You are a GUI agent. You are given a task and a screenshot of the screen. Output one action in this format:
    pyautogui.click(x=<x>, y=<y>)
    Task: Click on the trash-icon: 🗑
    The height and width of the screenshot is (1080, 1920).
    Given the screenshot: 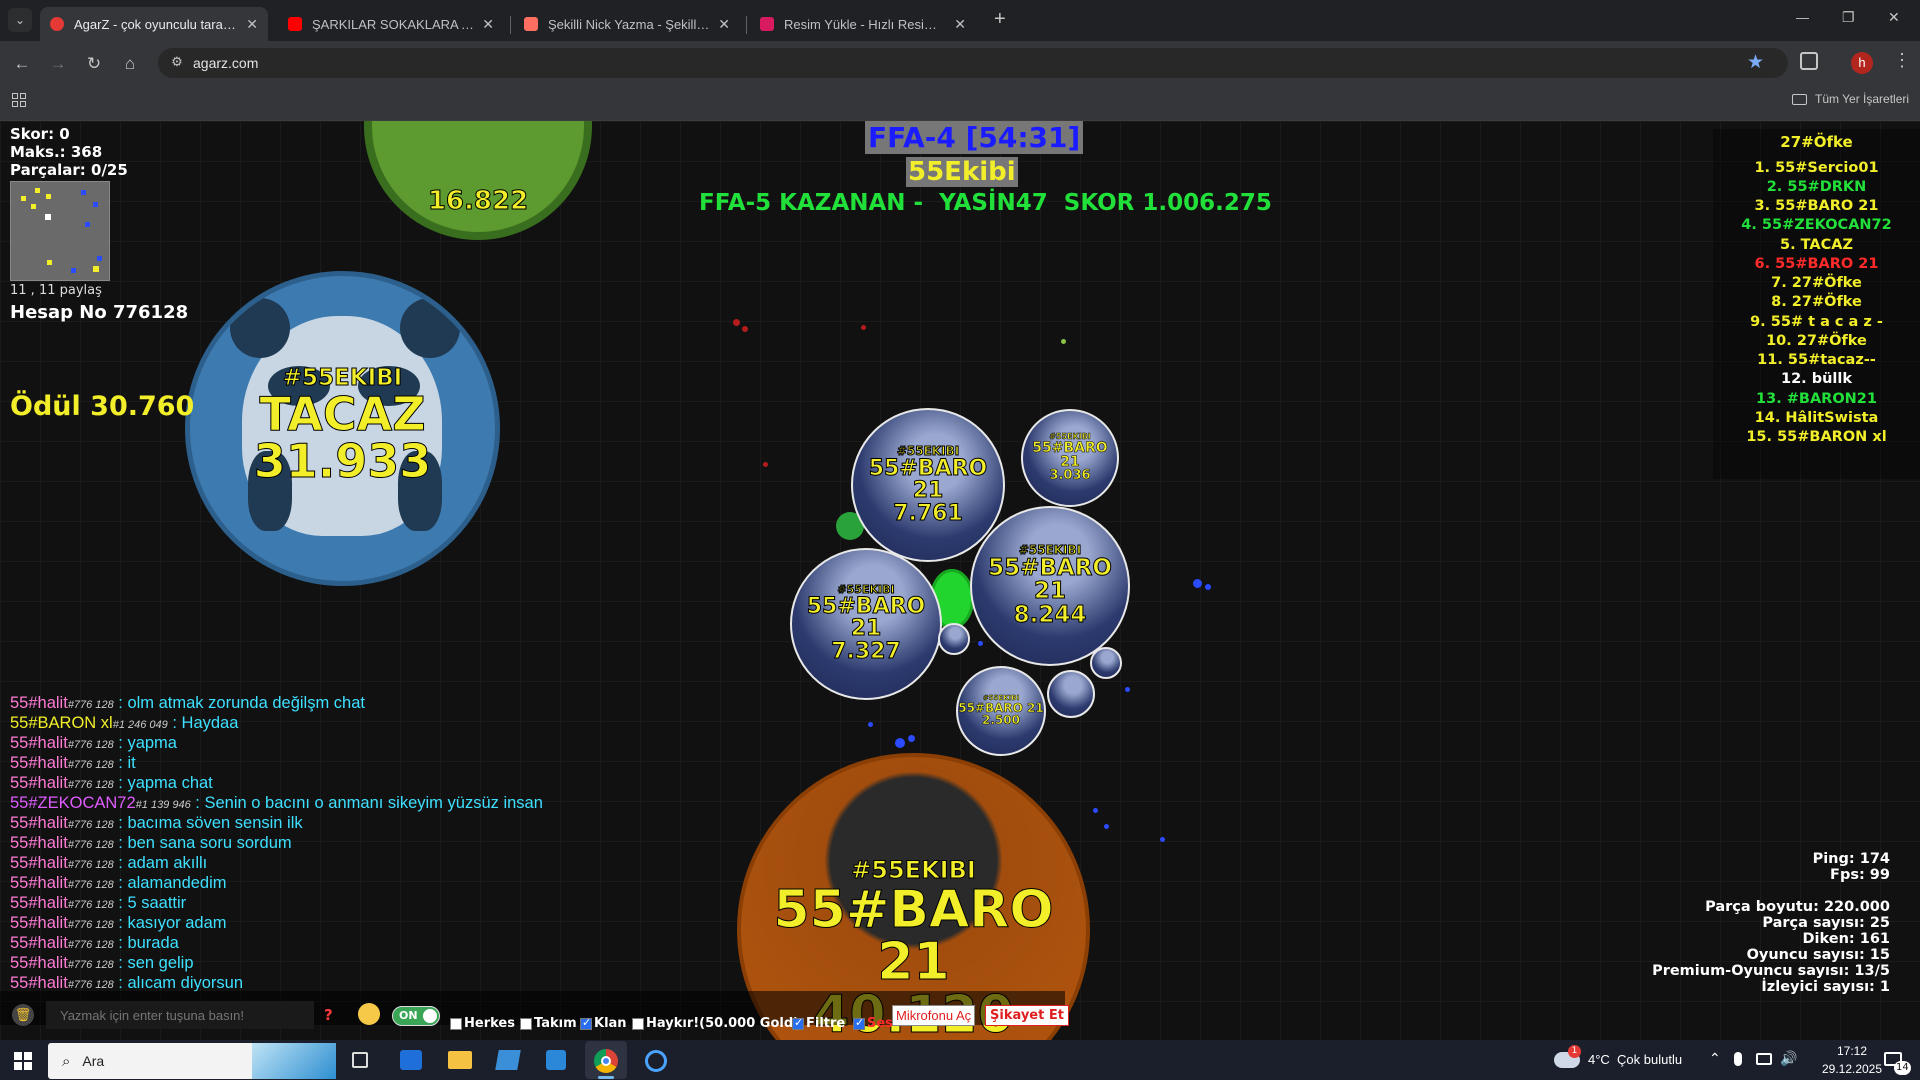 What is the action you would take?
    pyautogui.click(x=23, y=1015)
    